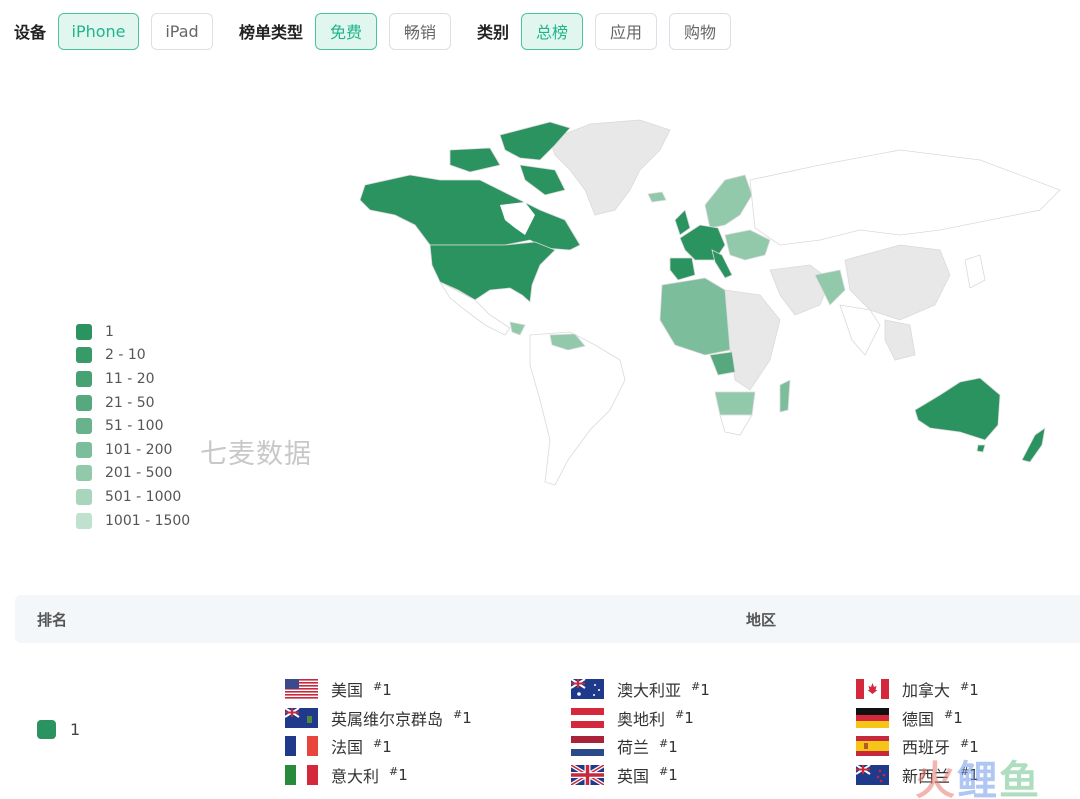 This screenshot has width=1080, height=799. Describe the element at coordinates (133, 497) in the screenshot. I see `legend-item: 501 - 1000` at that location.